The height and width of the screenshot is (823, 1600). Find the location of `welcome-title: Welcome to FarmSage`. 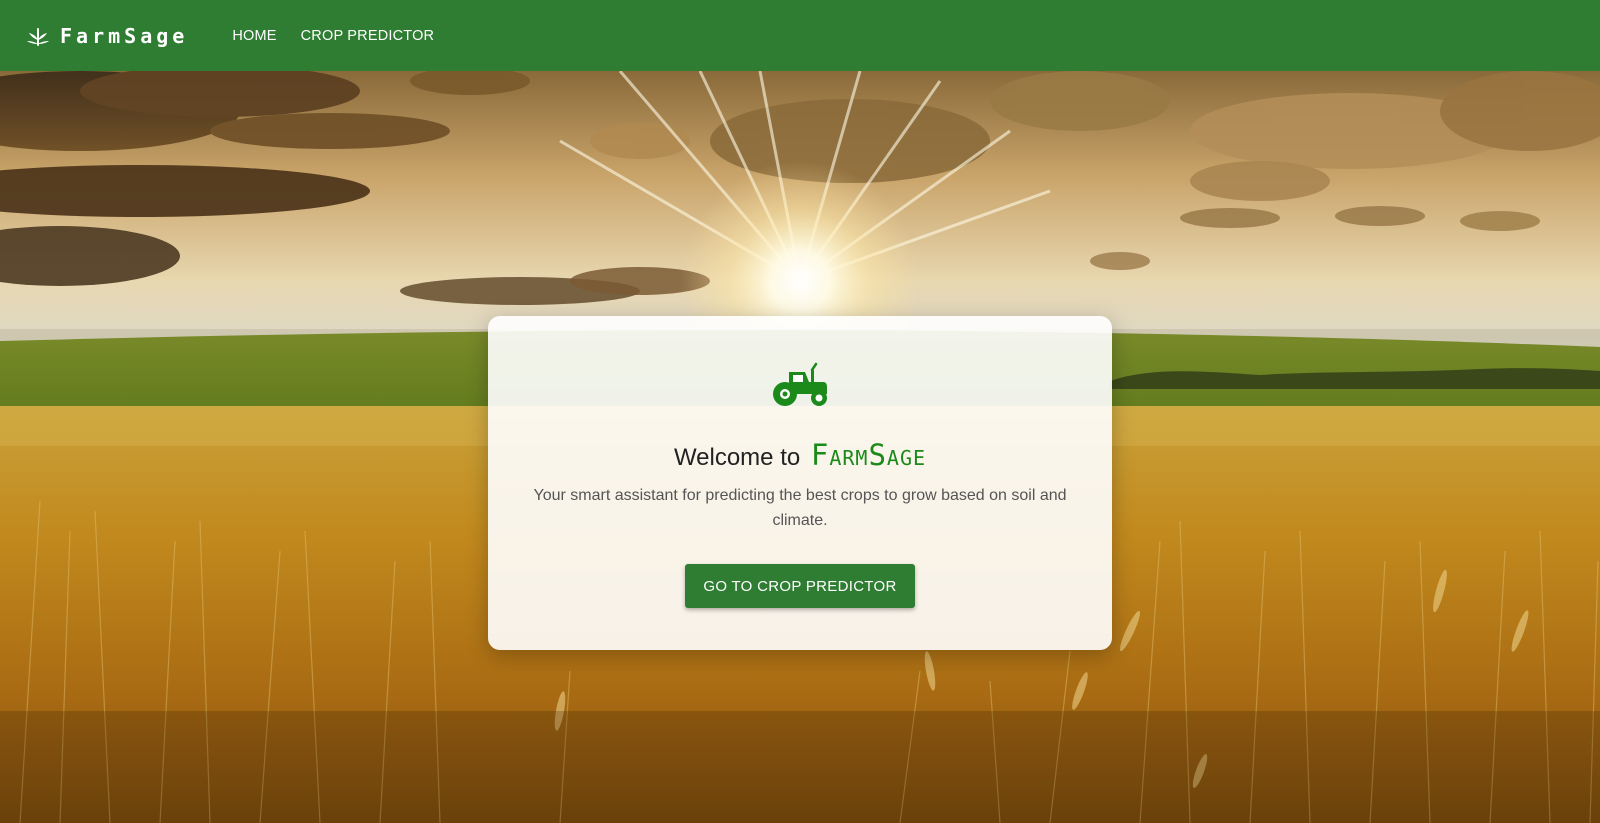

welcome-title: Welcome to FarmSage is located at coordinates (800, 455).